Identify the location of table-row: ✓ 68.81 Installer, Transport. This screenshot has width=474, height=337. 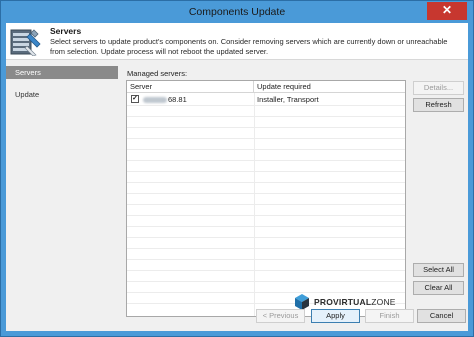
(266, 99).